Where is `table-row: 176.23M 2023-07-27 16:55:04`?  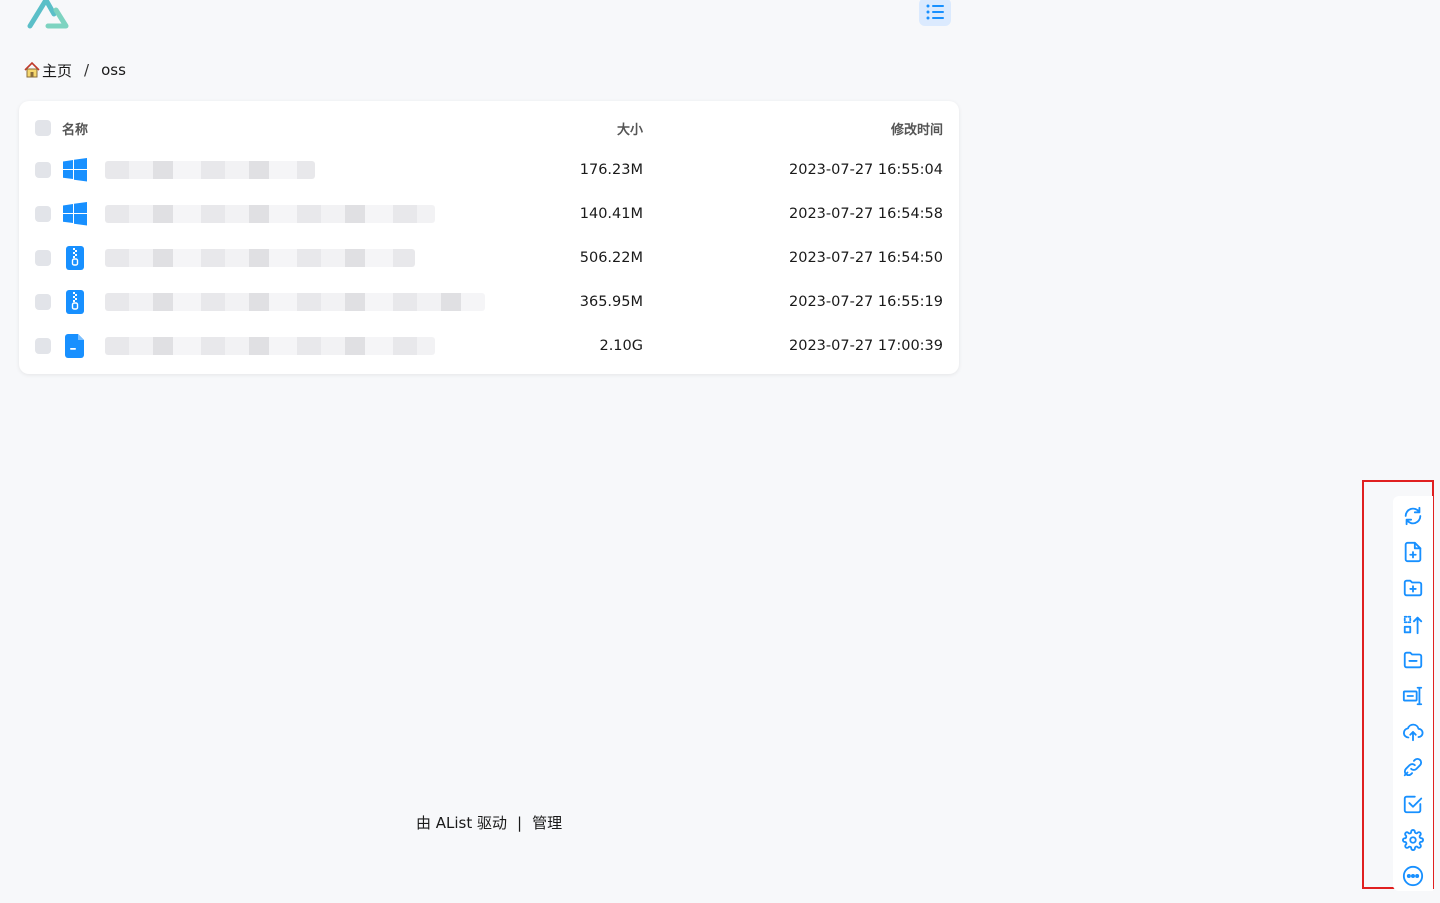
table-row: 176.23M 2023-07-27 16:55:04 is located at coordinates (489, 170).